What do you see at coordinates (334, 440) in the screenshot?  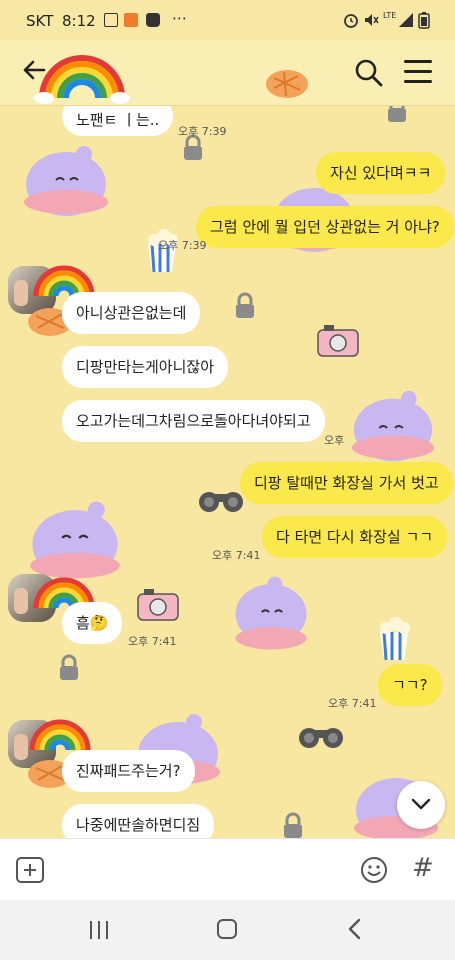 I see `message-time: 오후` at bounding box center [334, 440].